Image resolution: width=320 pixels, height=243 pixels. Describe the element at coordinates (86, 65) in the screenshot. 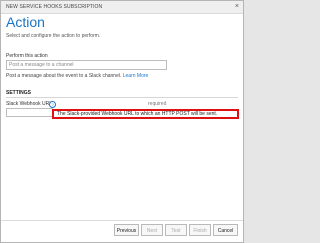

I see `perform-action-select: Post a message to a channel` at that location.